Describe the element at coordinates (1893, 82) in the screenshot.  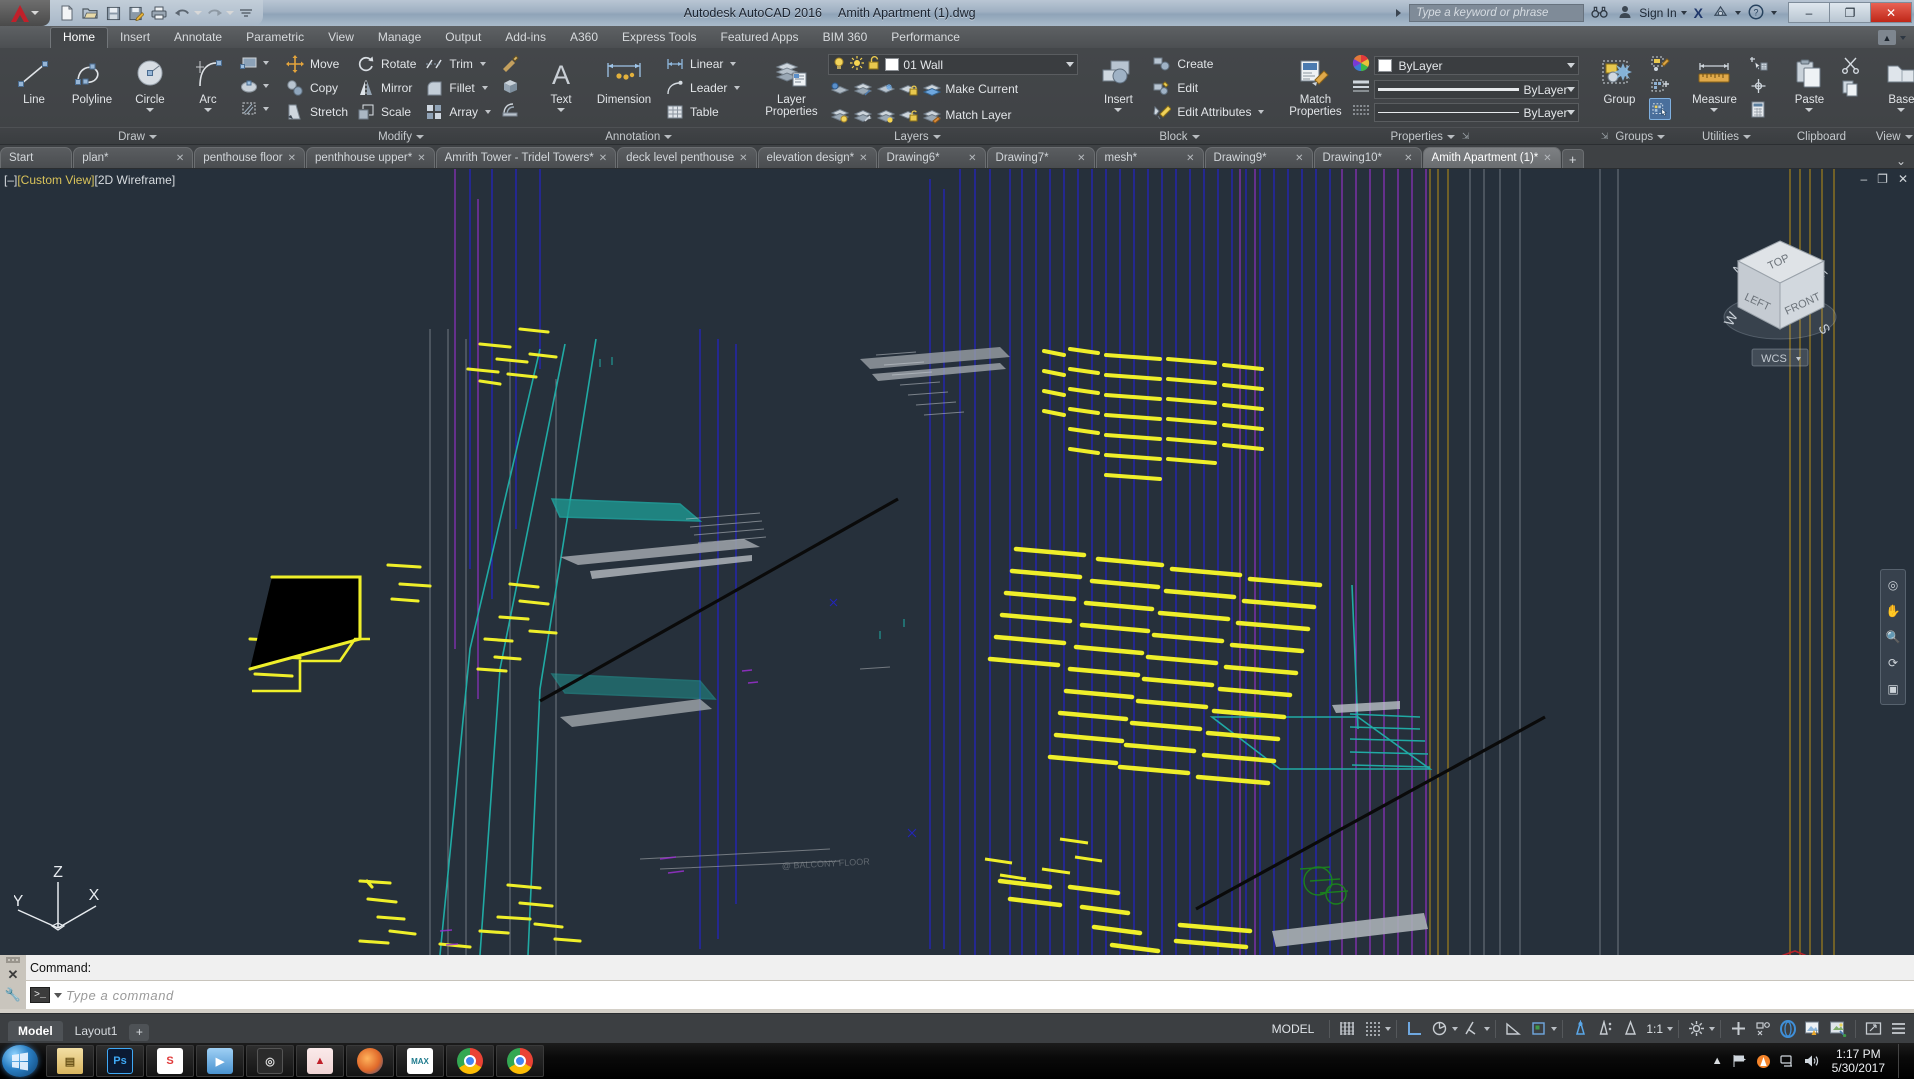
I see `base-view-button: Base` at that location.